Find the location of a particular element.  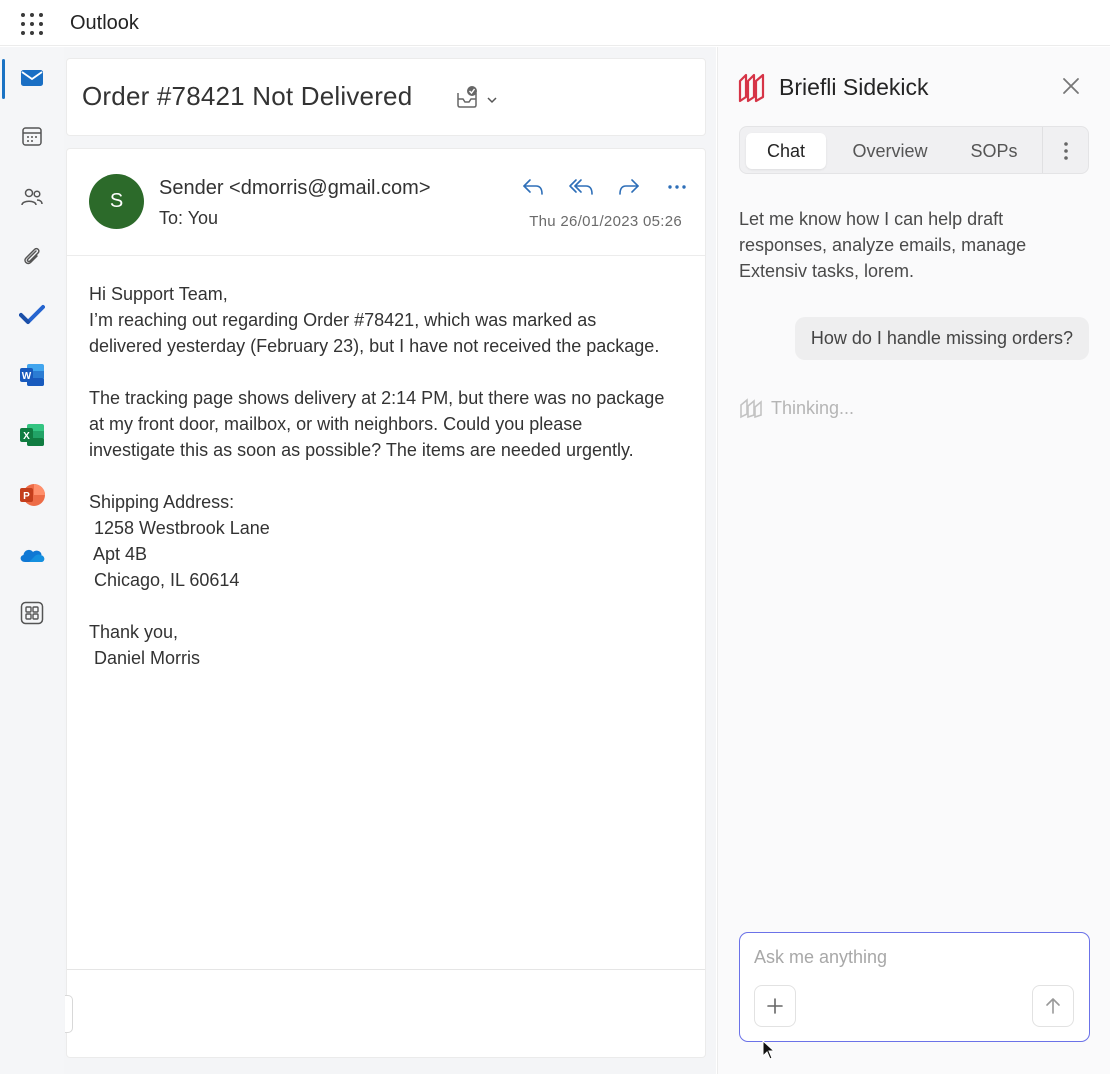

sidekick-title: Briefli Sidekick is located at coordinates (854, 87).